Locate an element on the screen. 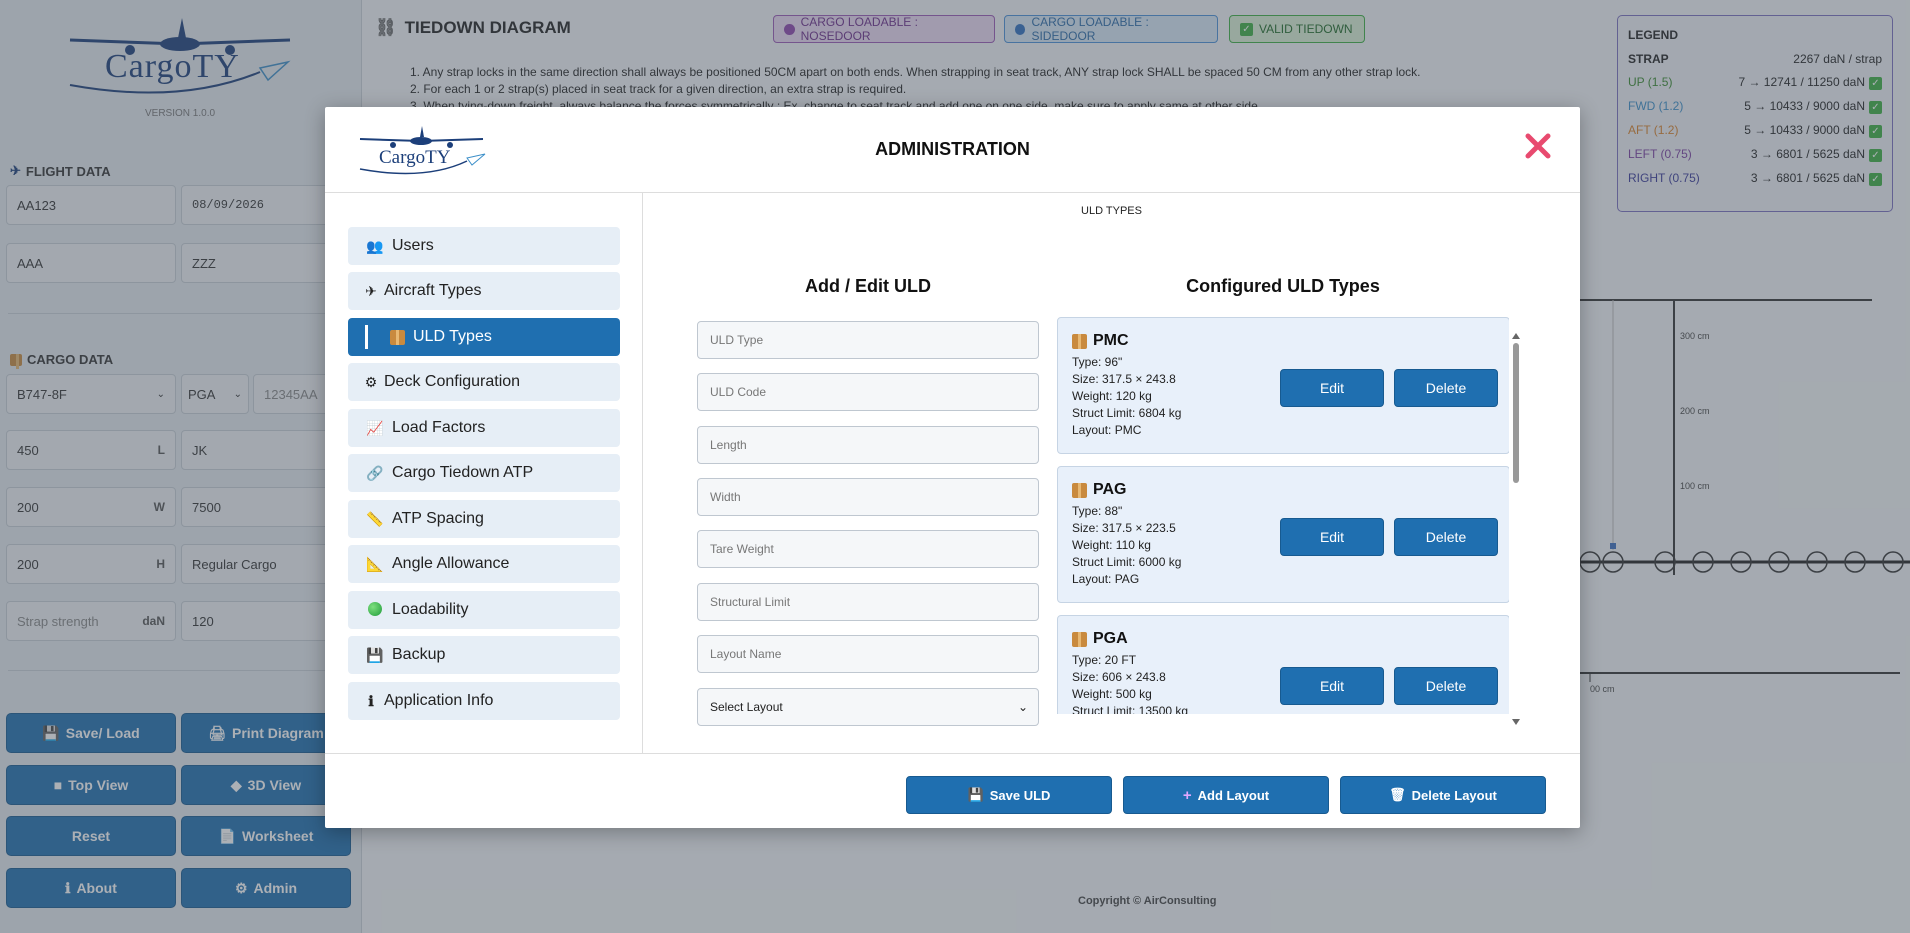 This screenshot has height=933, width=1910. nav-aircraft-types: ✈ Aircraft Types is located at coordinates (484, 291).